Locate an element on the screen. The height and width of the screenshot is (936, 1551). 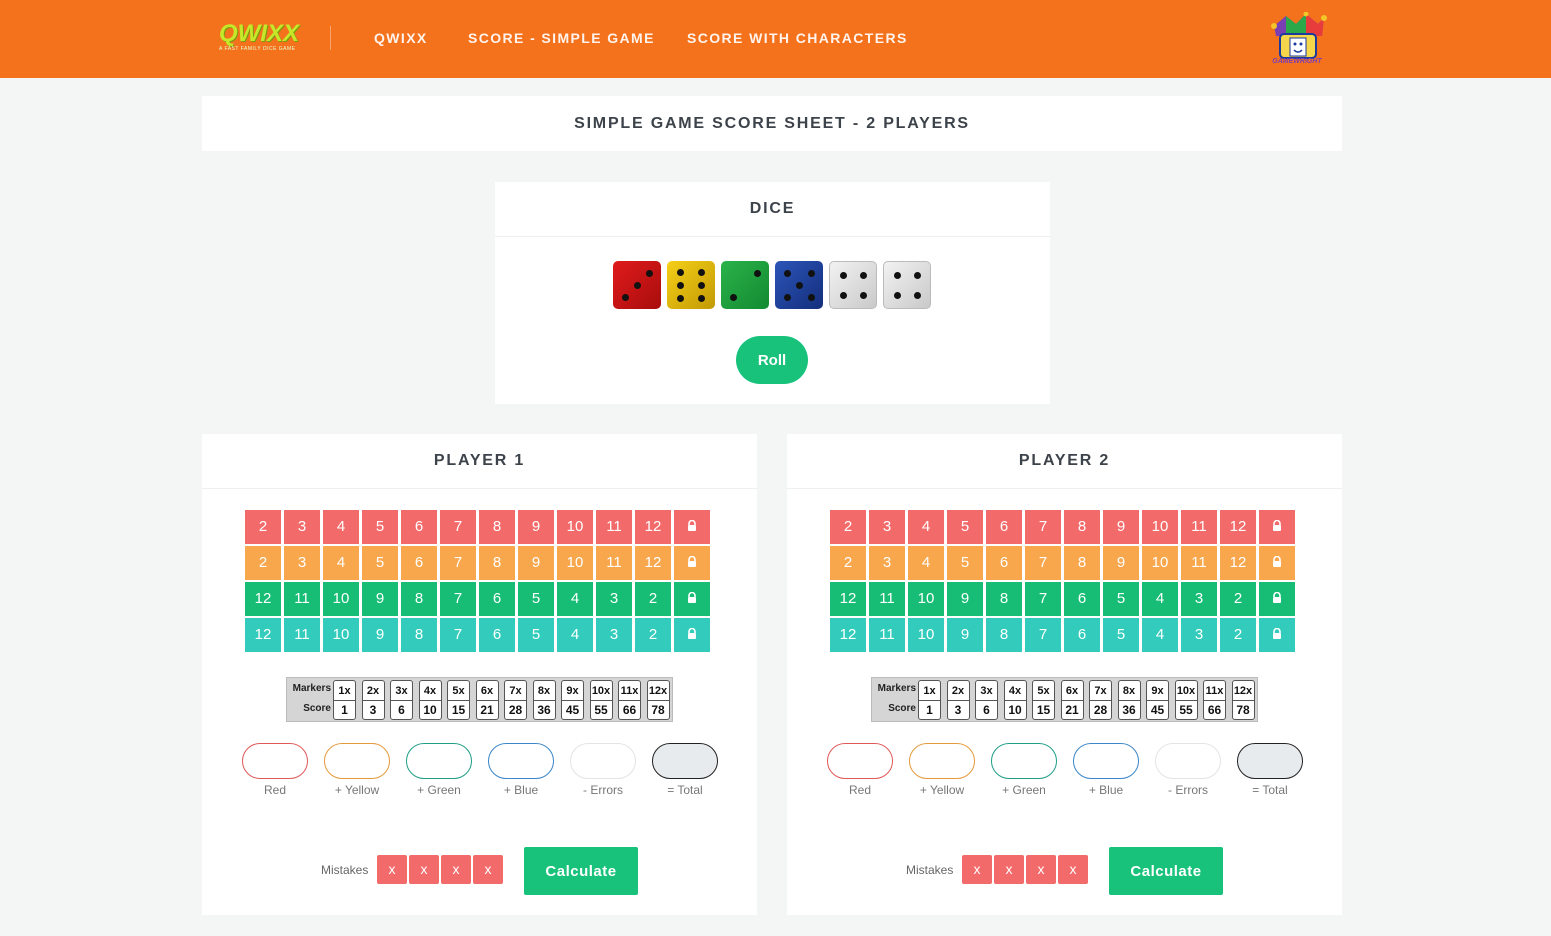
red-cell: 6 is located at coordinates (419, 527).